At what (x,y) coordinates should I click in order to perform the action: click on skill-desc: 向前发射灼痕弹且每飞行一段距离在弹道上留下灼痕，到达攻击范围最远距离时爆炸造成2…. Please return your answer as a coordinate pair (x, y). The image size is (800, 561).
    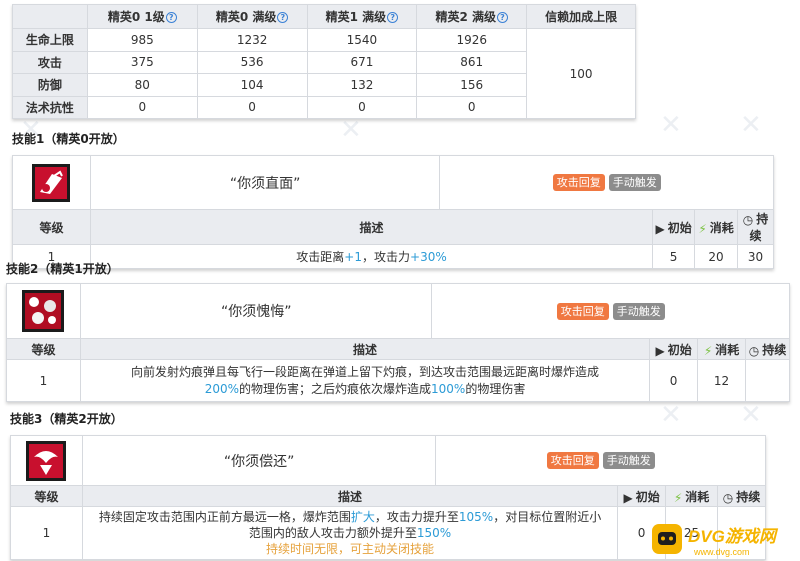
    Looking at the image, I should click on (365, 380).